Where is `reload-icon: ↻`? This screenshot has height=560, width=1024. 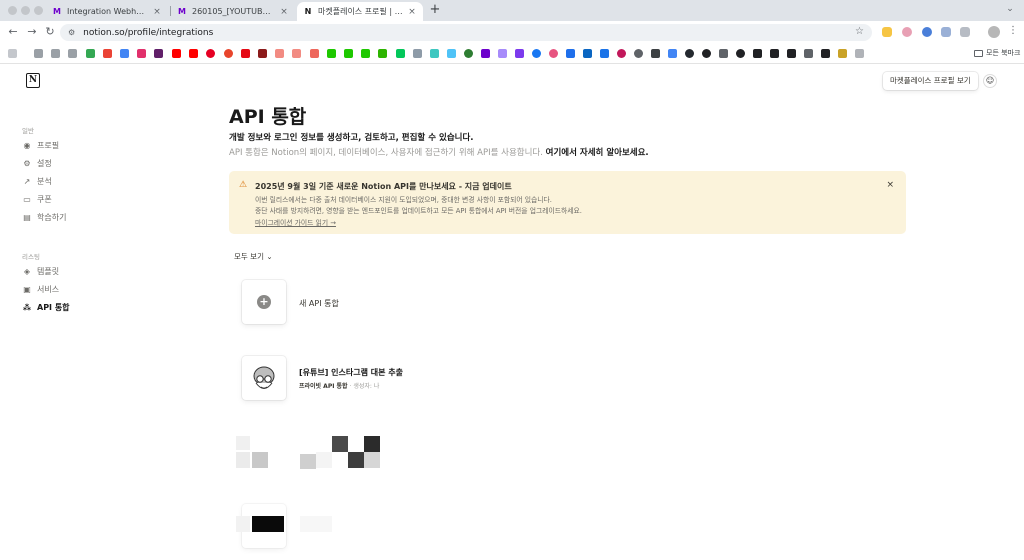
reload-icon: ↻ is located at coordinates (50, 32).